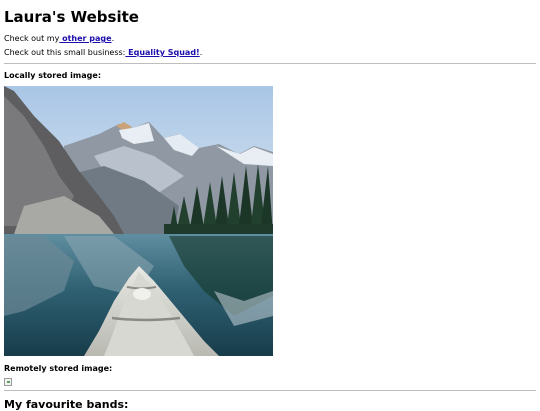 This screenshot has width=540, height=411. Describe the element at coordinates (8, 382) in the screenshot. I see `broken-image-icon` at that location.